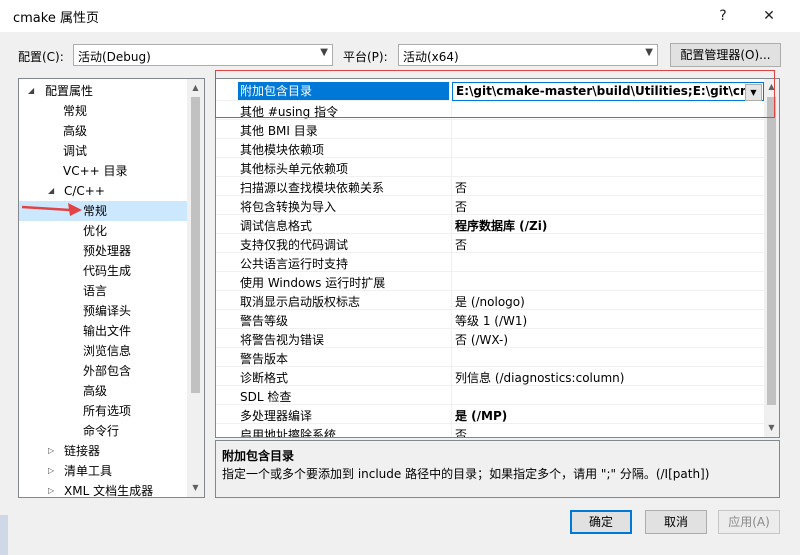 The height and width of the screenshot is (555, 800). I want to click on tree-item-code-gen: 代码生成, so click(107, 271).